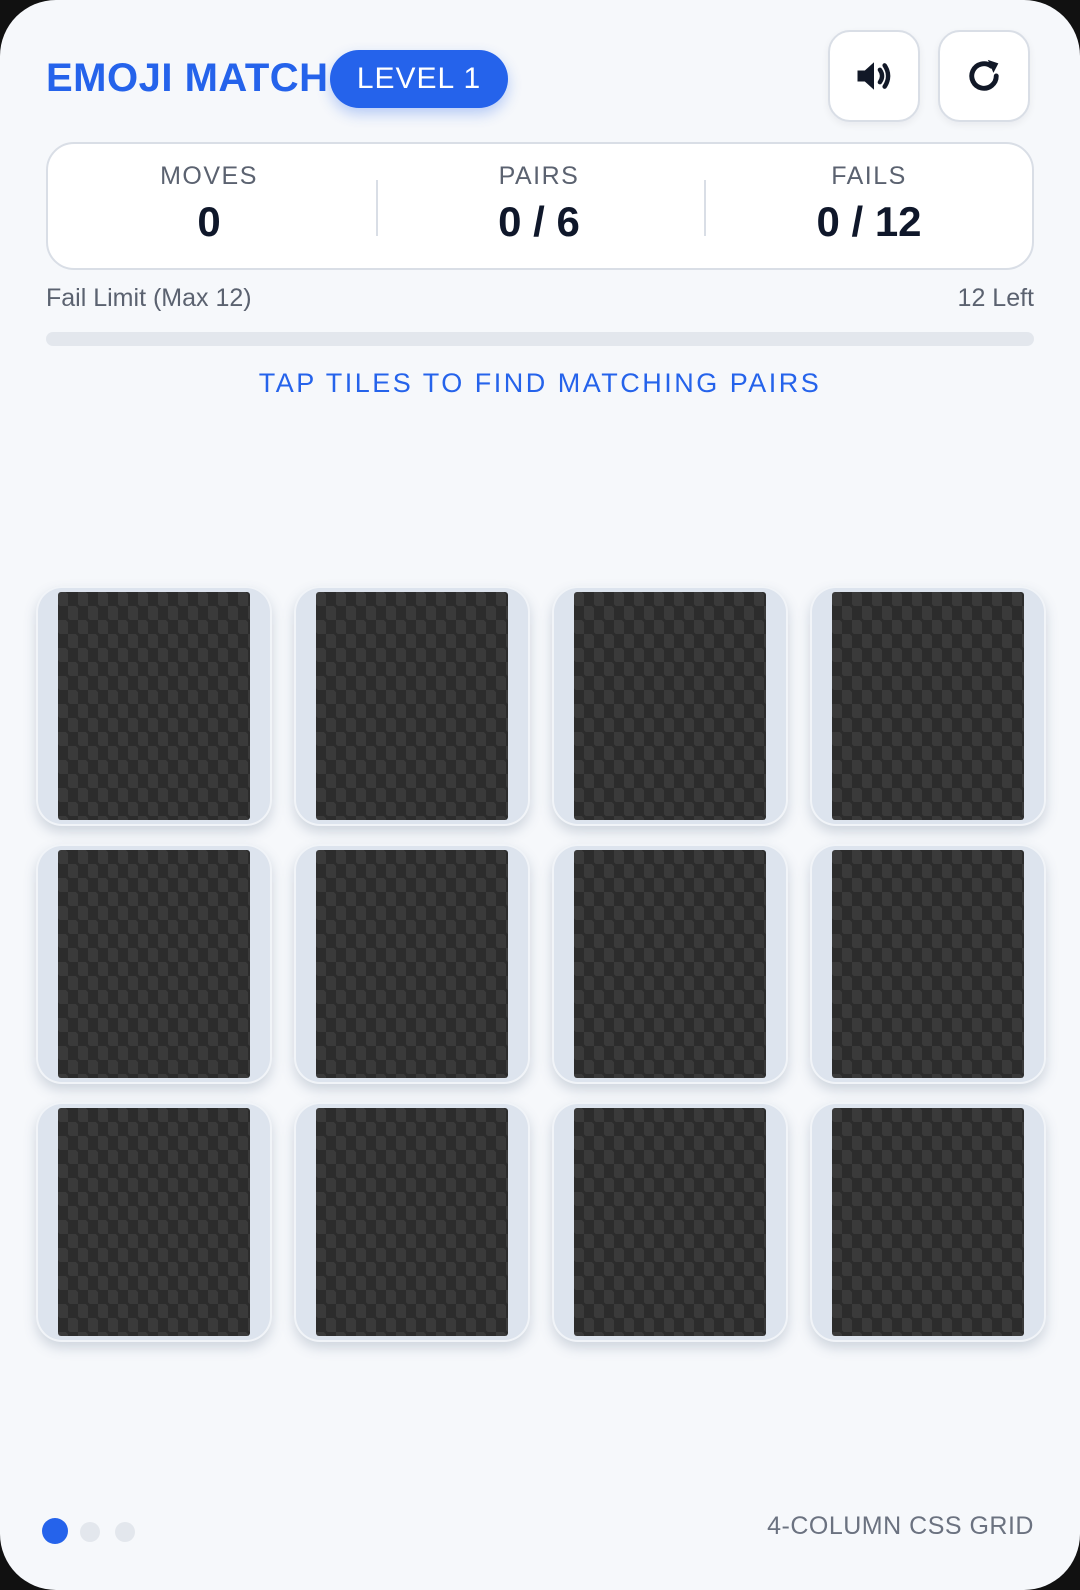 This screenshot has width=1080, height=1590. I want to click on restart-button, so click(984, 76).